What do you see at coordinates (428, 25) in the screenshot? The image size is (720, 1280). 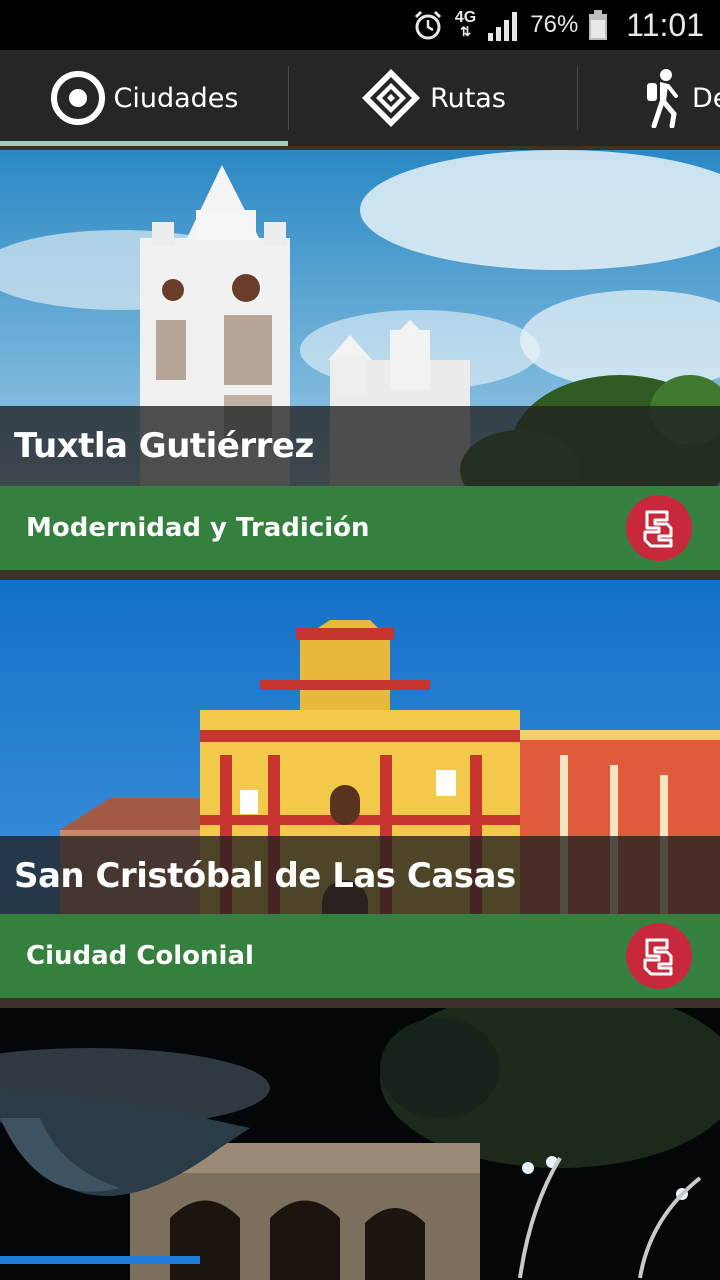 I see `alarm-icon` at bounding box center [428, 25].